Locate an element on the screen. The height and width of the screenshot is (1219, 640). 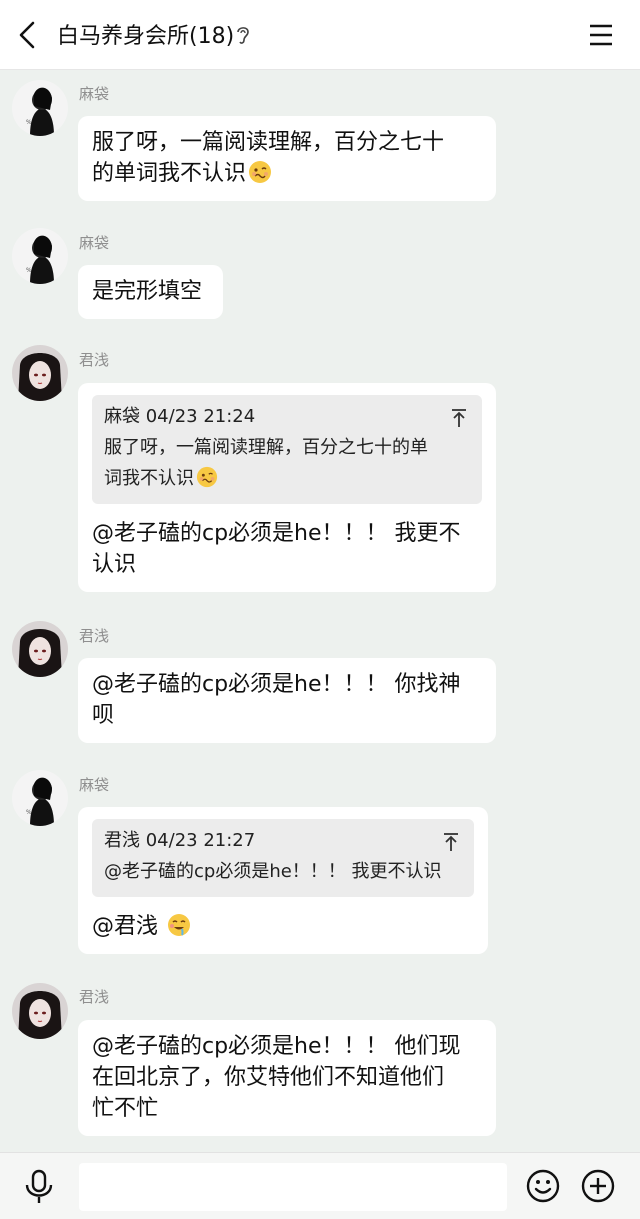
back-arrow-icon is located at coordinates (28, 35).